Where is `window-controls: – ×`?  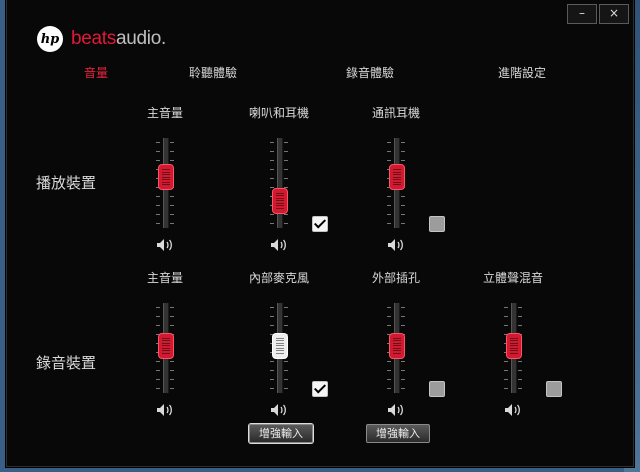 window-controls: – × is located at coordinates (597, 14).